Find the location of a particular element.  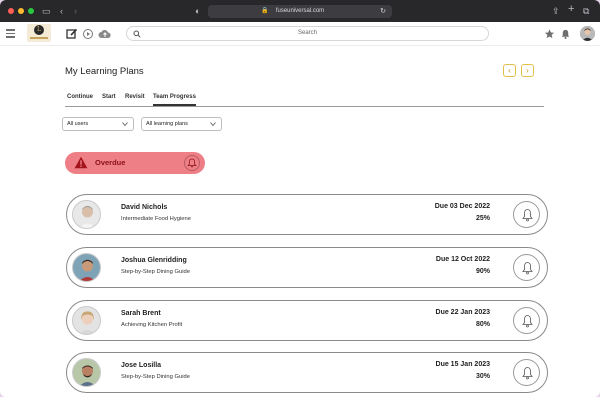

search-placeholder: Search is located at coordinates (307, 33).